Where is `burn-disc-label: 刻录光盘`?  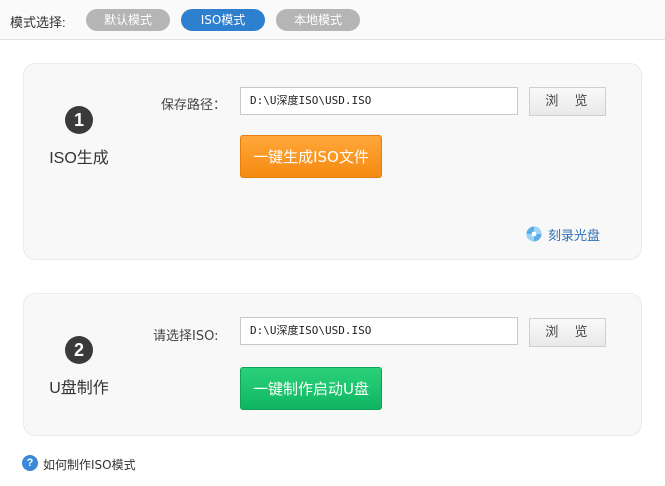
burn-disc-label: 刻录光盘 is located at coordinates (574, 236).